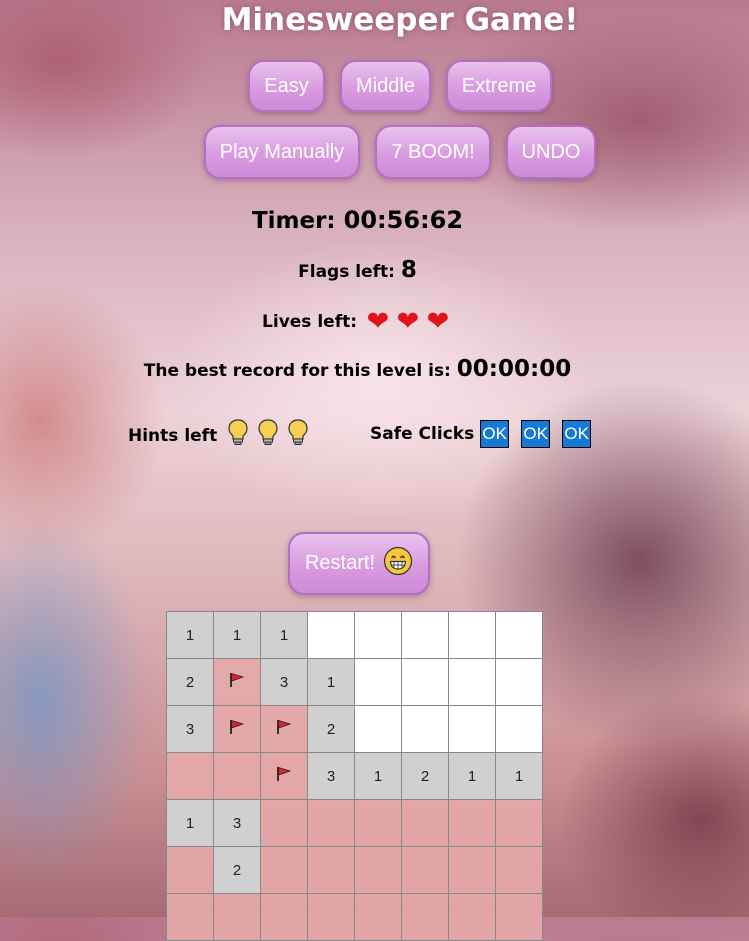  Describe the element at coordinates (400, 20) in the screenshot. I see `page-title: Minesweeper Game!` at that location.